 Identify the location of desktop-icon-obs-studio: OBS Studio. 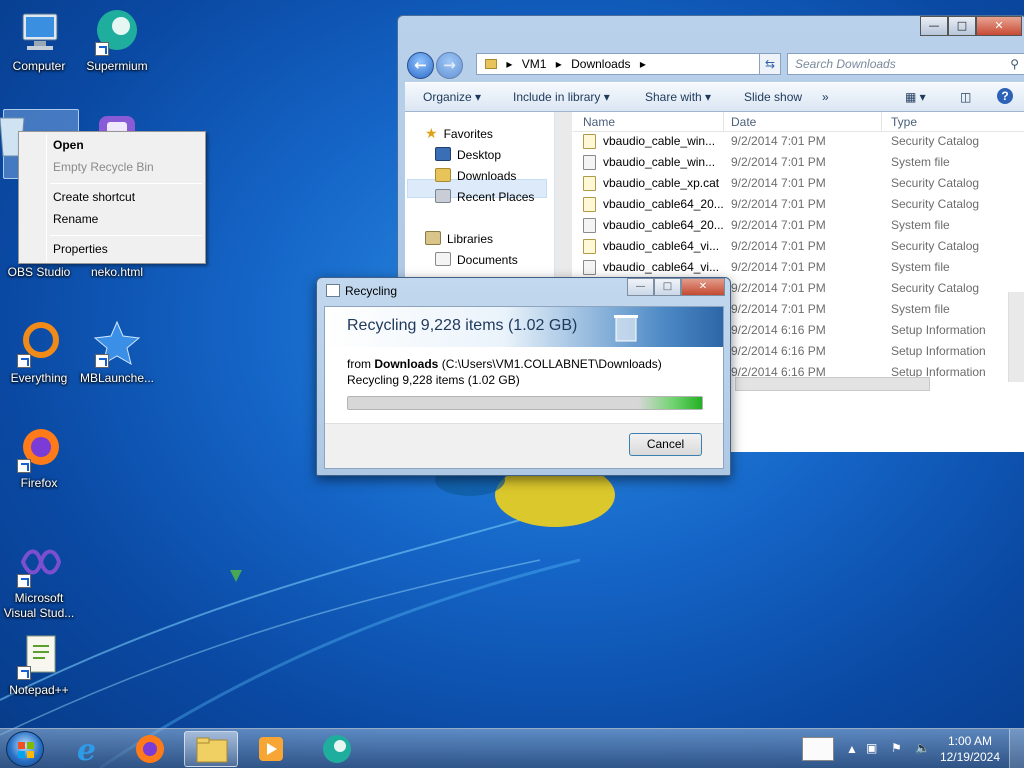
(40, 272).